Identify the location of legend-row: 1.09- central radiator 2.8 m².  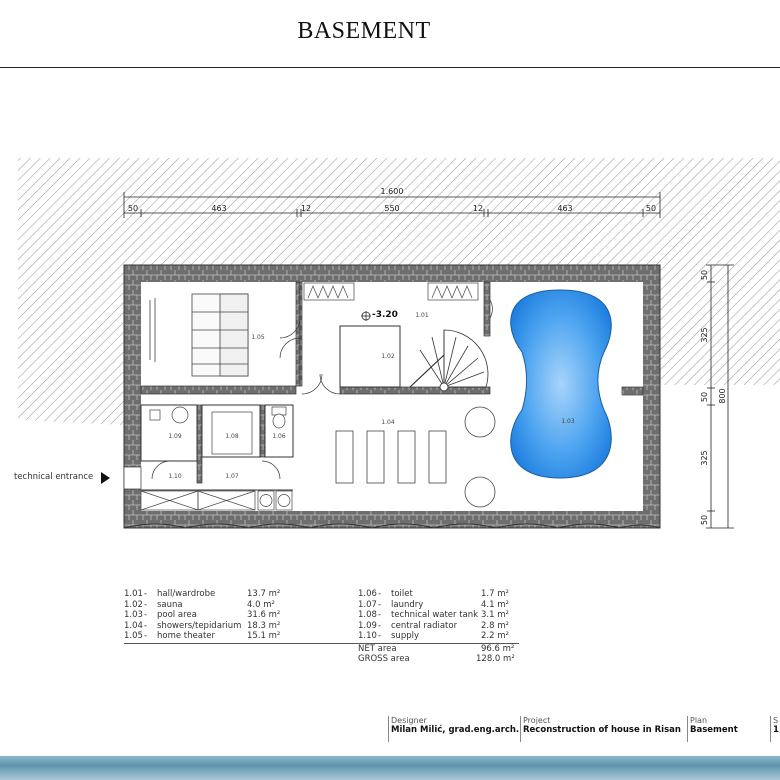
(433, 625).